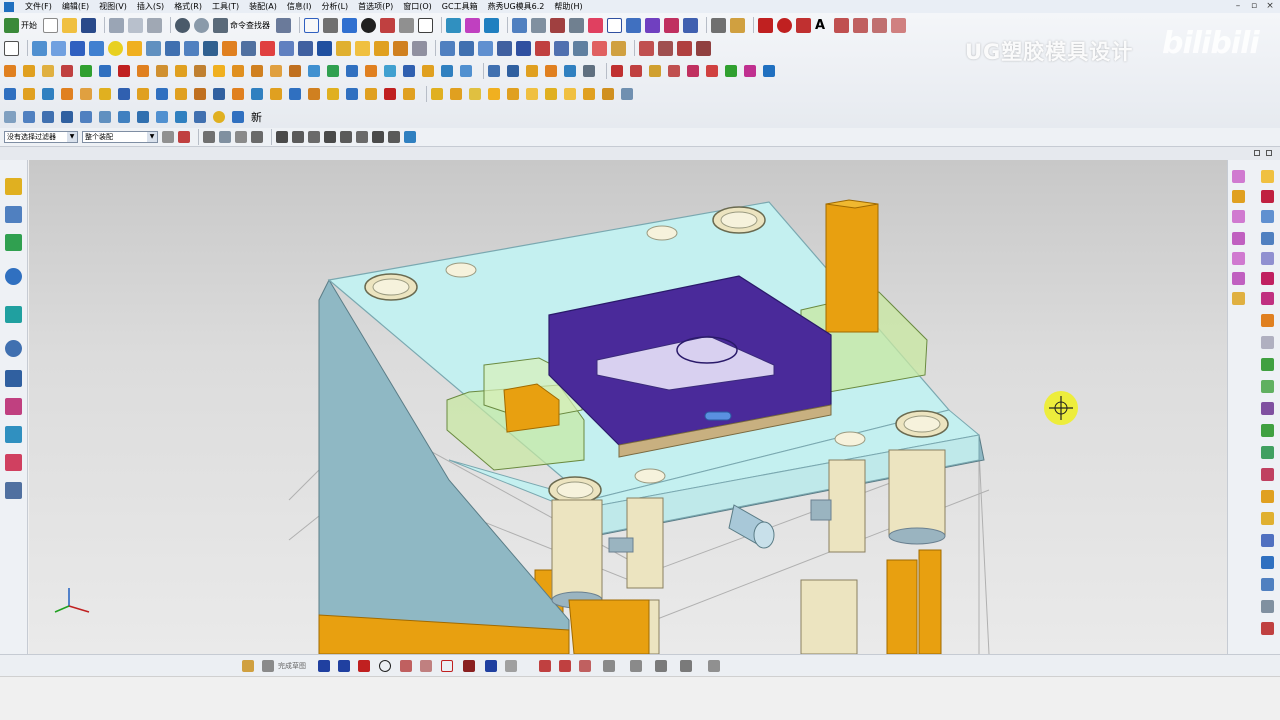 The height and width of the screenshot is (720, 1280). I want to click on mold-tool-25-icon, so click(466, 71).